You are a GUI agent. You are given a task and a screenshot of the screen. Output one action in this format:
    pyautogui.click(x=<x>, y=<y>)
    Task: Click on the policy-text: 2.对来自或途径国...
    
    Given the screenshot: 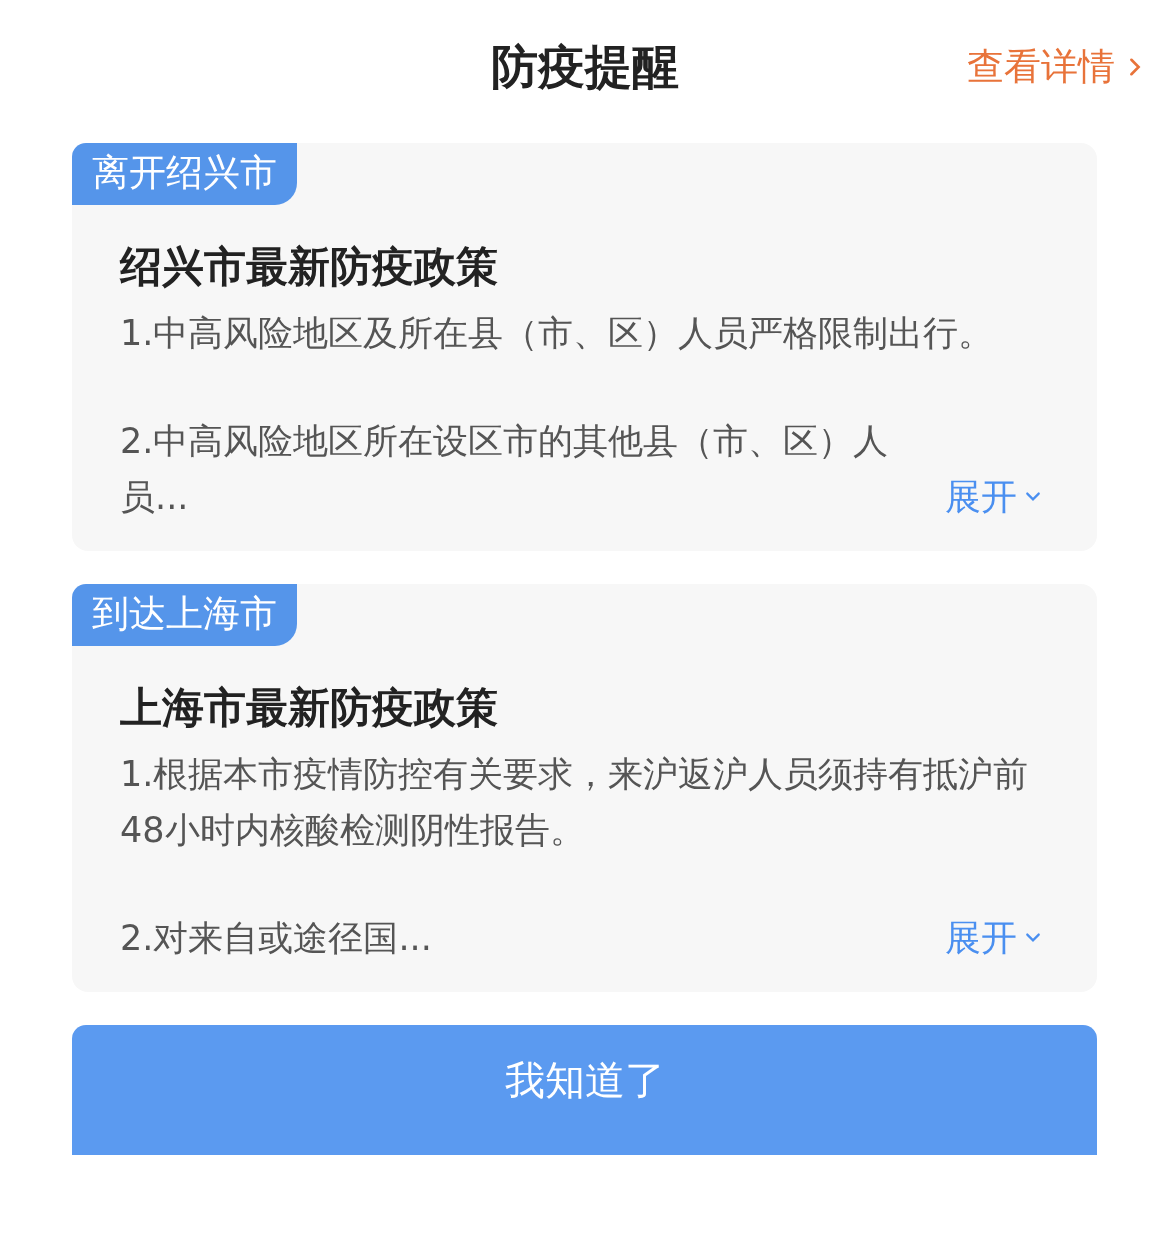 What is the action you would take?
    pyautogui.click(x=276, y=938)
    